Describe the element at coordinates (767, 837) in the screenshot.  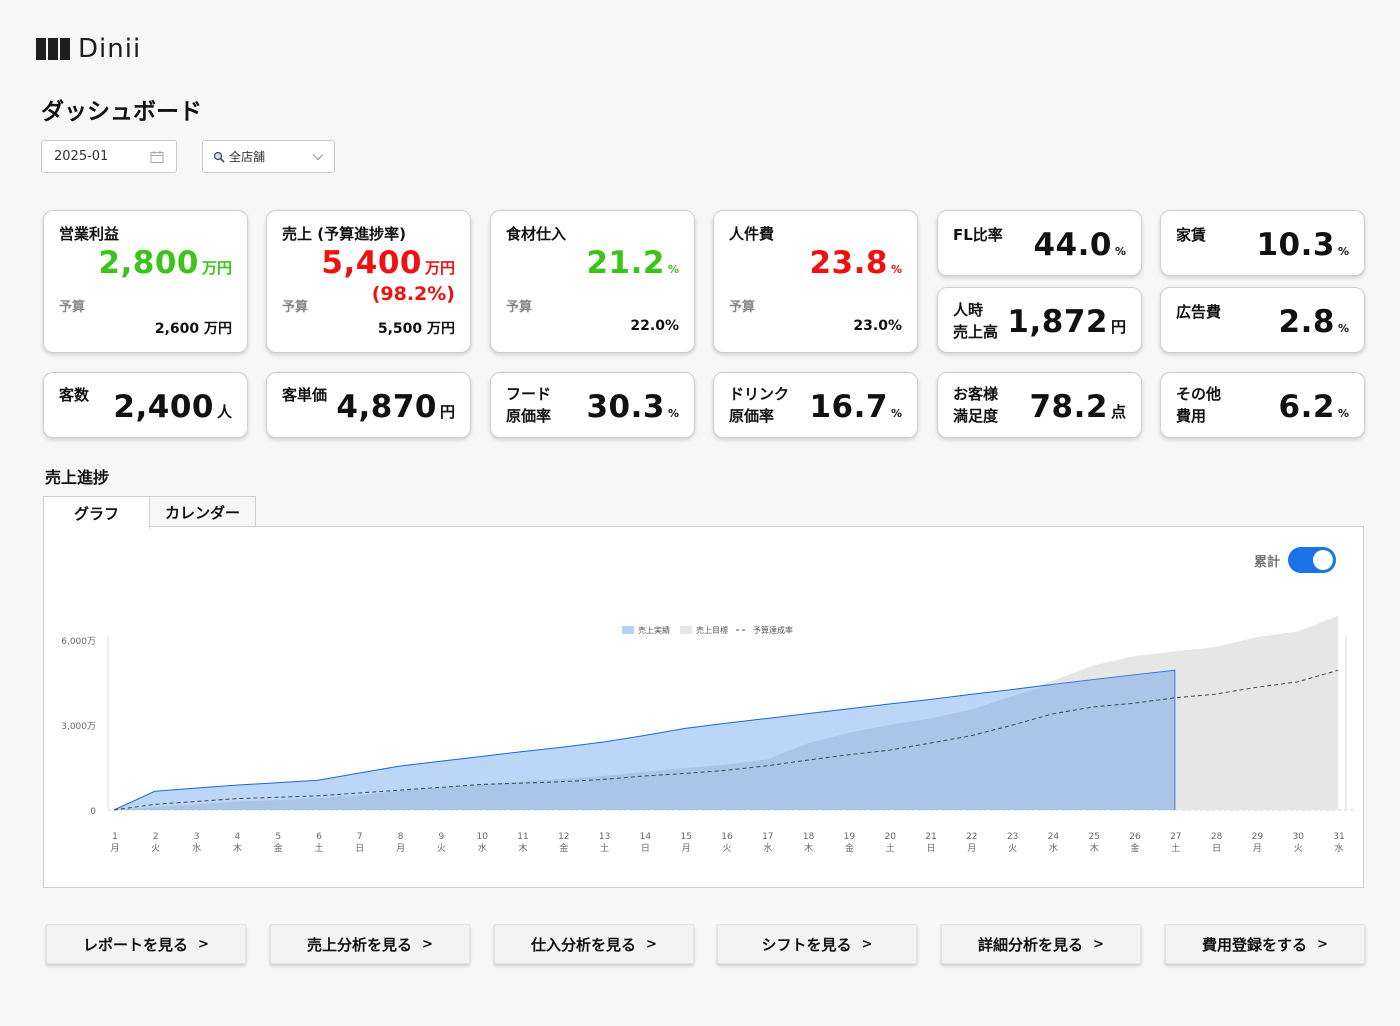
I see `x-tick-day: 17` at that location.